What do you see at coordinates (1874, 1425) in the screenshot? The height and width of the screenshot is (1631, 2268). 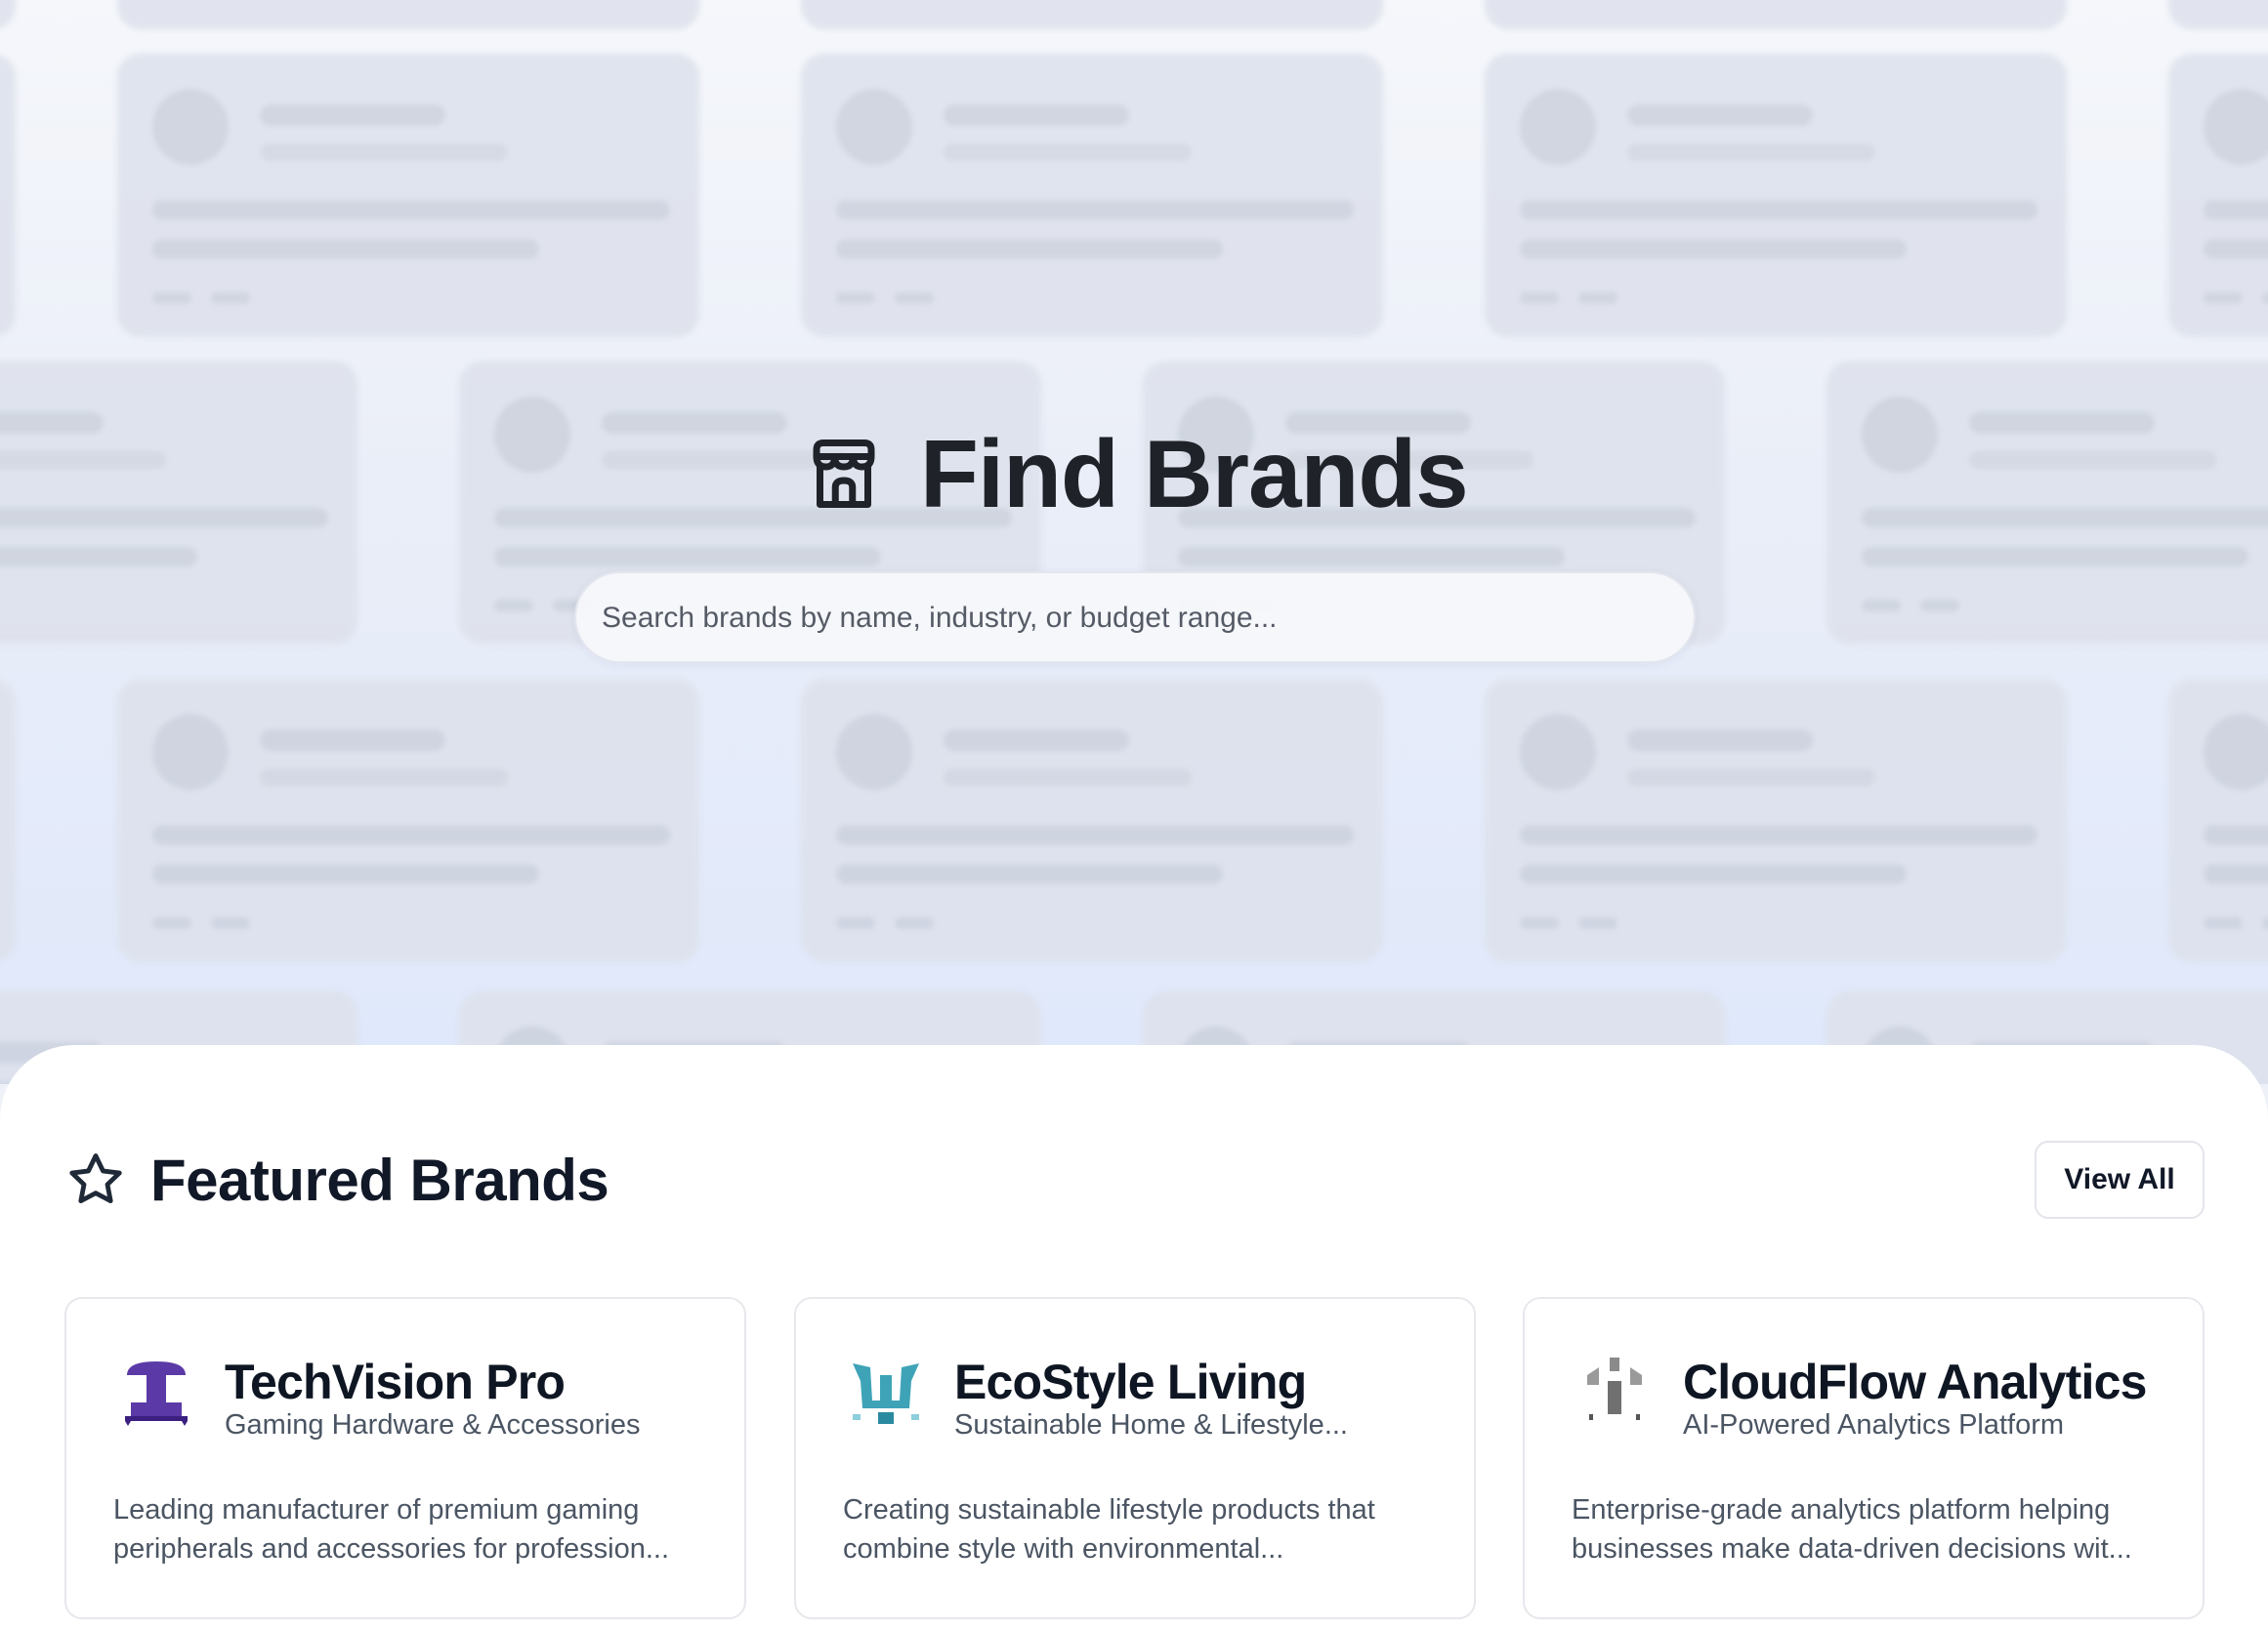 I see `brand-category: AI-Powered Analytics Platform` at bounding box center [1874, 1425].